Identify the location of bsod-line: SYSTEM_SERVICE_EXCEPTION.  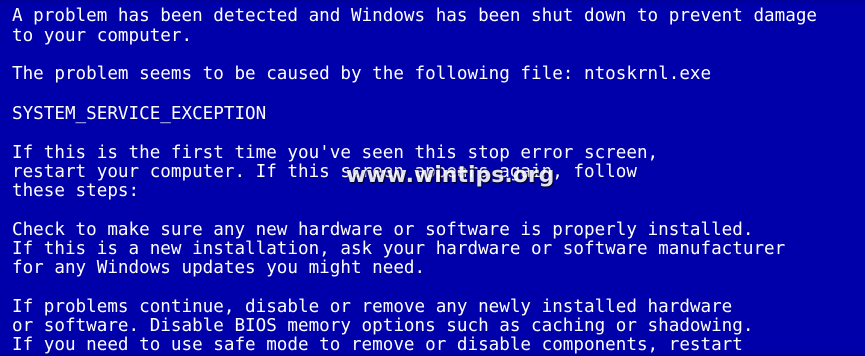
(139, 114).